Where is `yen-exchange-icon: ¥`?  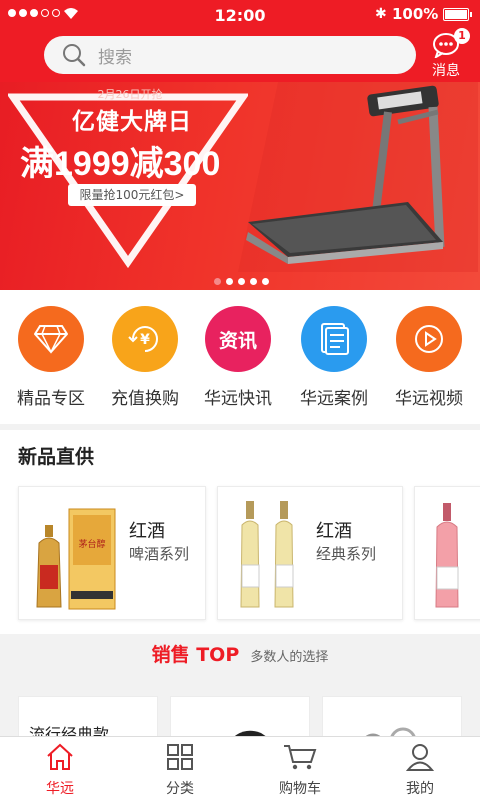
yen-exchange-icon: ¥ is located at coordinates (143, 339).